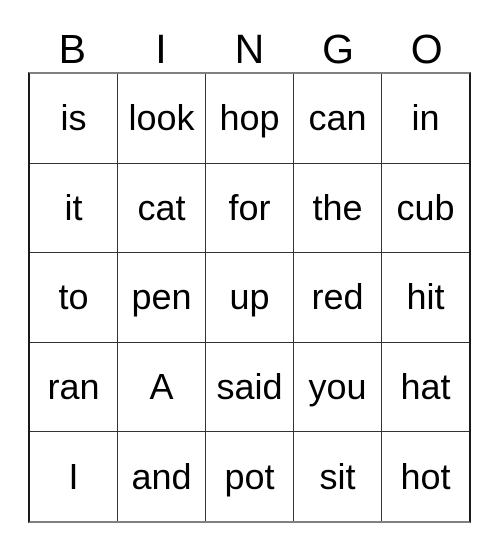 This screenshot has height=544, width=500. What do you see at coordinates (425, 387) in the screenshot?
I see `bingo-cell: hat` at bounding box center [425, 387].